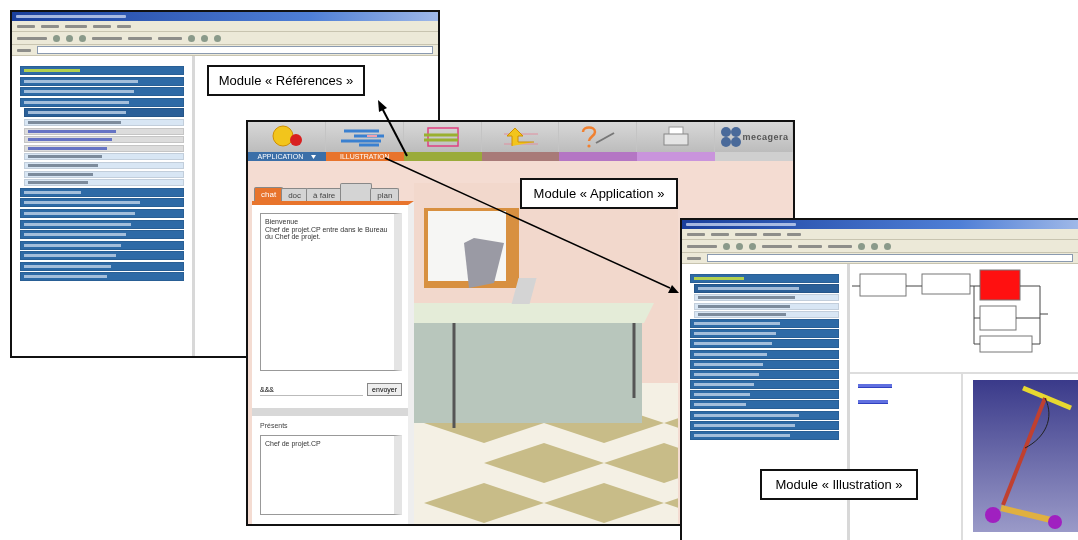 Image resolution: width=1078 pixels, height=540 pixels. Describe the element at coordinates (286, 80) in the screenshot. I see `callout-label: Module « Références »` at that location.